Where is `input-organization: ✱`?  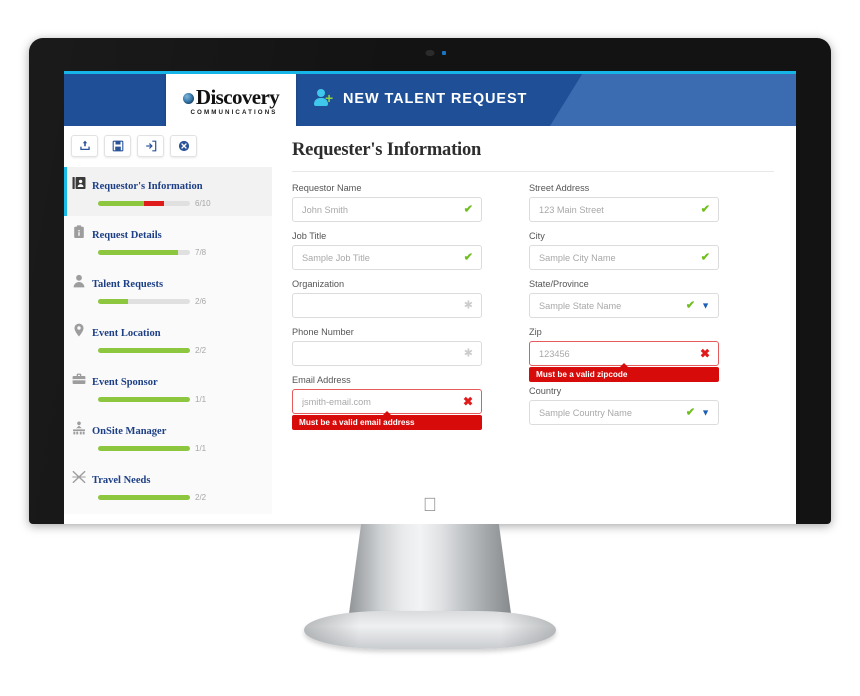
input-organization: ✱ is located at coordinates (387, 305).